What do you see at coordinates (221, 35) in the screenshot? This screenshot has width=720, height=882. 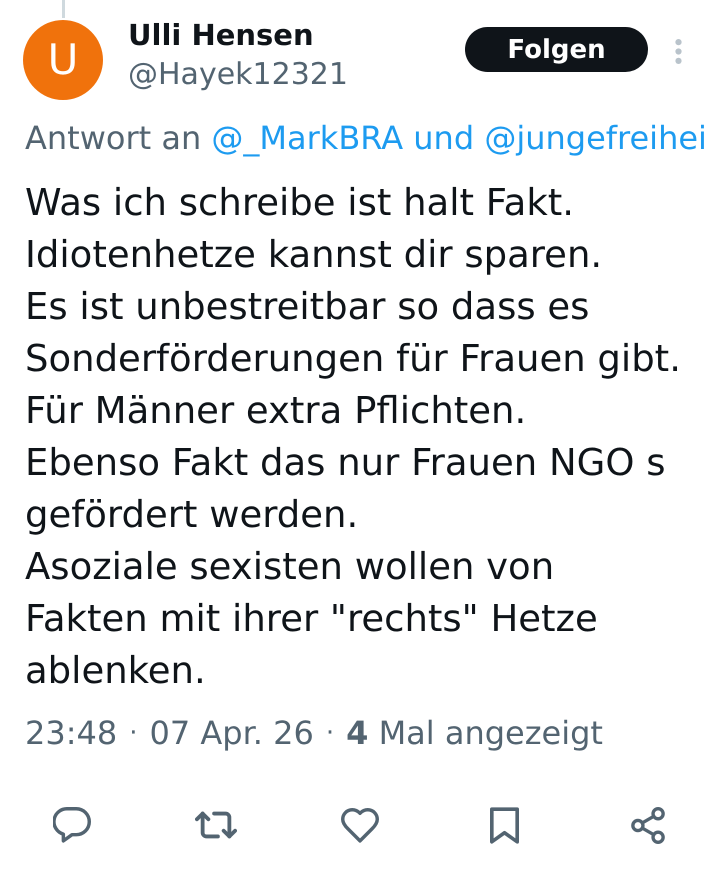 I see `display-name: Ulli Hensen` at bounding box center [221, 35].